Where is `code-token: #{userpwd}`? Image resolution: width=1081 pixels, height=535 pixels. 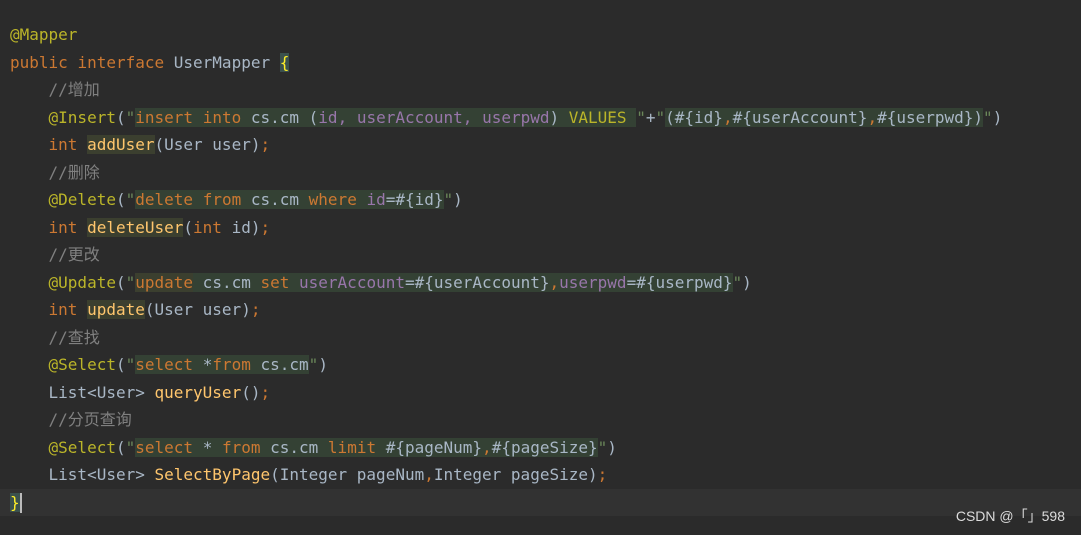 code-token: #{userpwd} is located at coordinates (925, 117).